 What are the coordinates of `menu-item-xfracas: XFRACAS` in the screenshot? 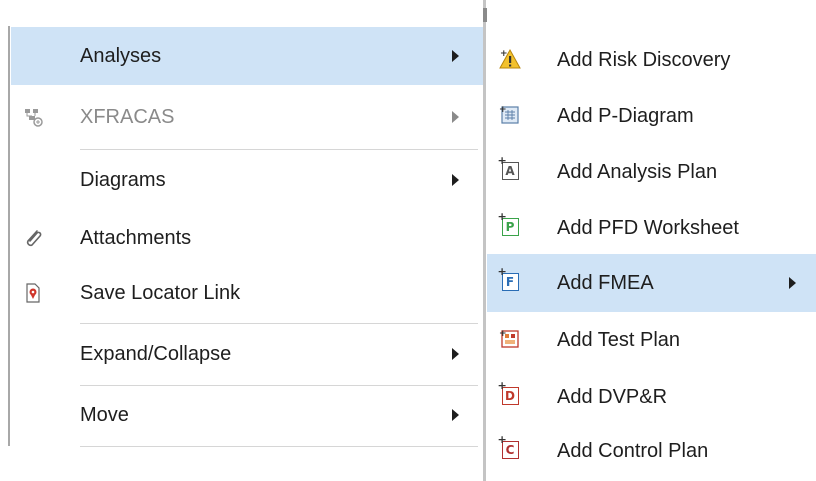 It's located at (247, 117).